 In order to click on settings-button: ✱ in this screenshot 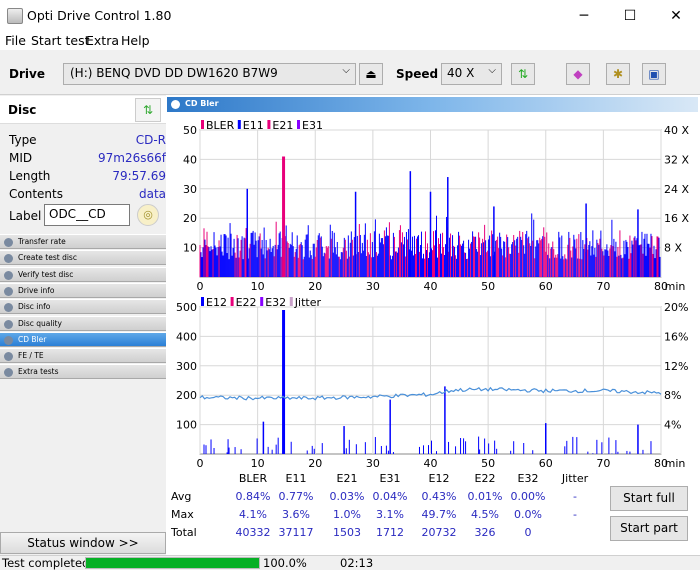, I will do `click(618, 74)`.